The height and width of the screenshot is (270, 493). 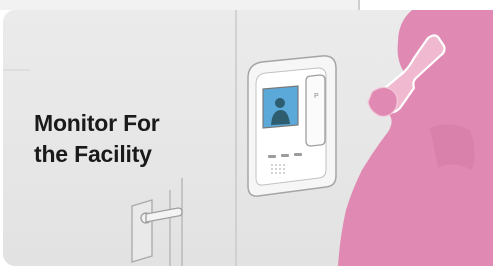 What do you see at coordinates (93, 154) in the screenshot?
I see `title-line-2: the Facility` at bounding box center [93, 154].